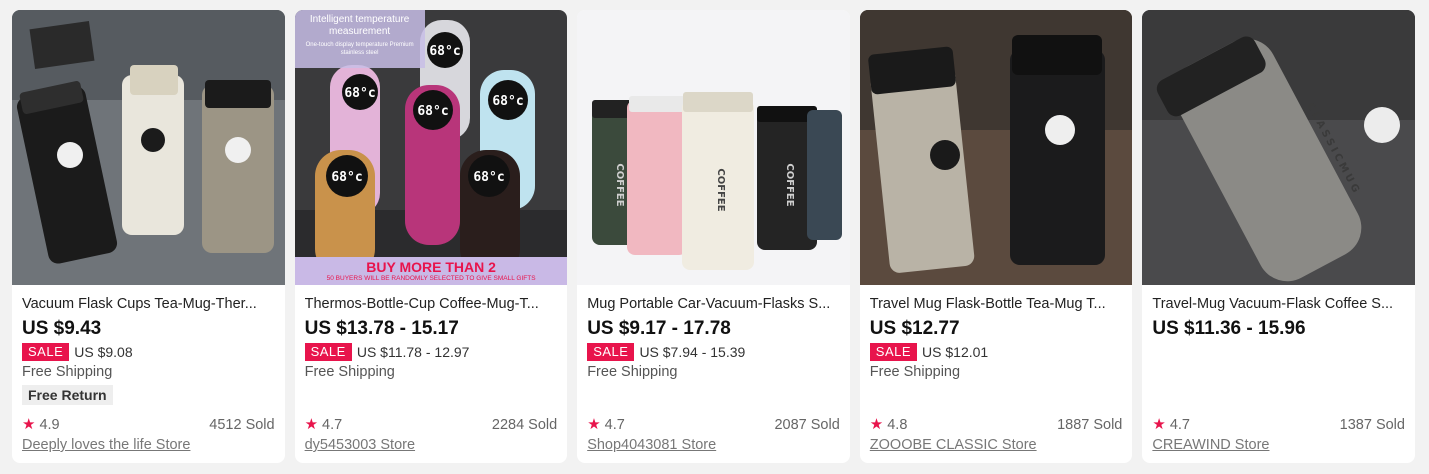  Describe the element at coordinates (1090, 424) in the screenshot. I see `sold-count: 1887 Sold` at that location.